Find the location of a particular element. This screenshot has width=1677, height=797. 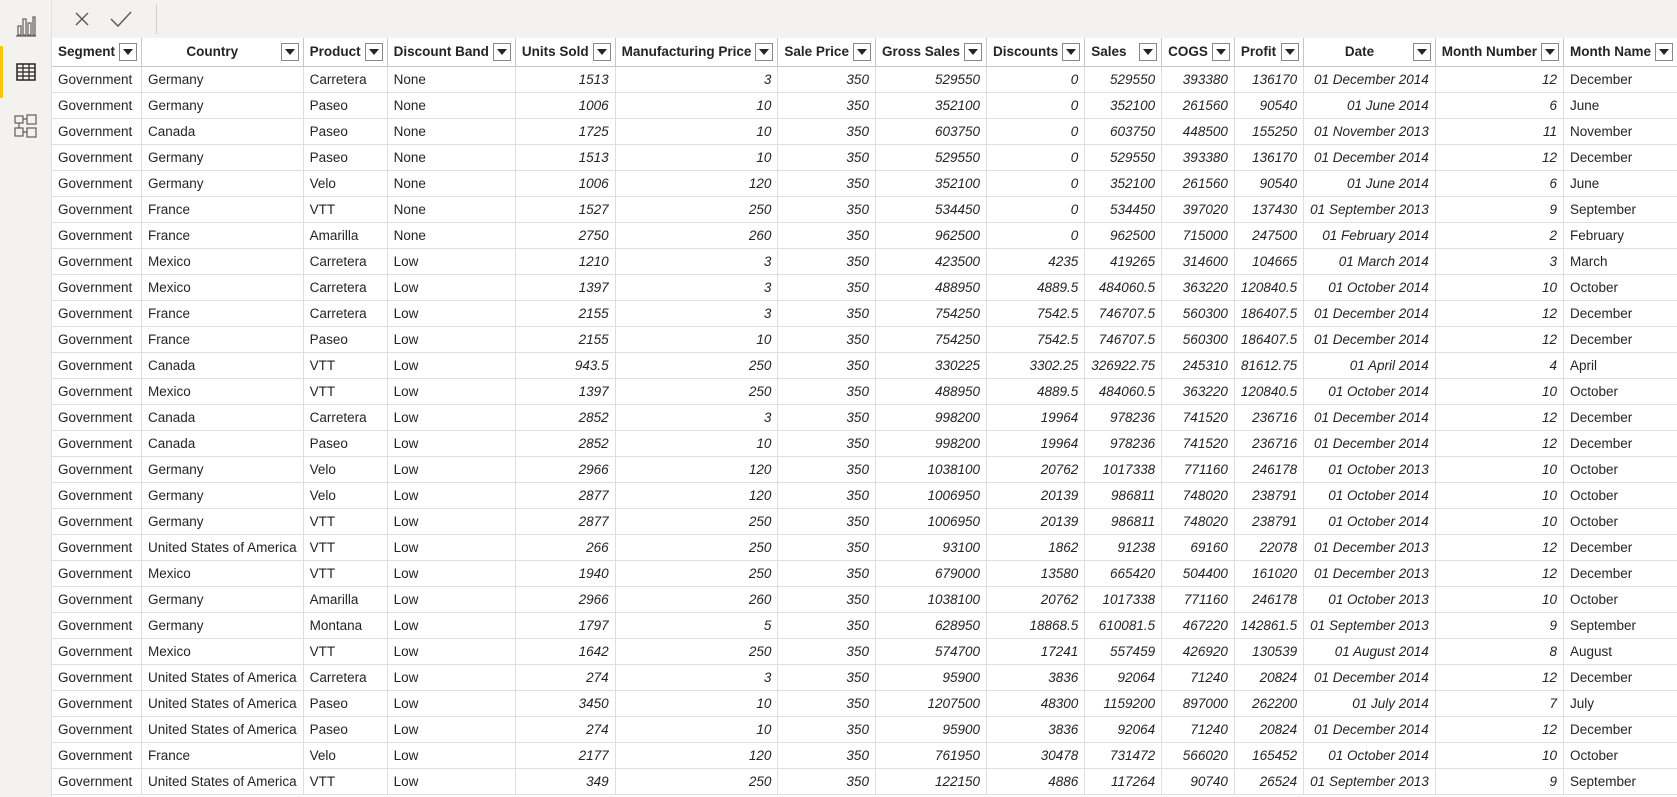

table-cell: 137430 is located at coordinates (1269, 209).